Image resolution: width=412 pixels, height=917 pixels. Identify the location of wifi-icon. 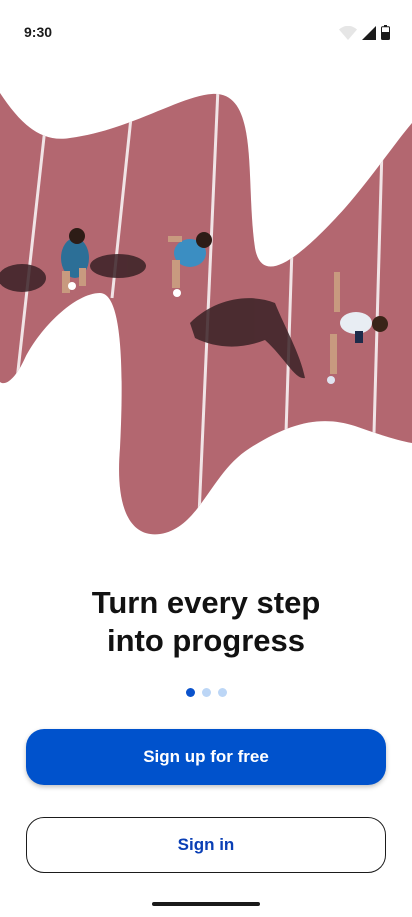
(348, 33).